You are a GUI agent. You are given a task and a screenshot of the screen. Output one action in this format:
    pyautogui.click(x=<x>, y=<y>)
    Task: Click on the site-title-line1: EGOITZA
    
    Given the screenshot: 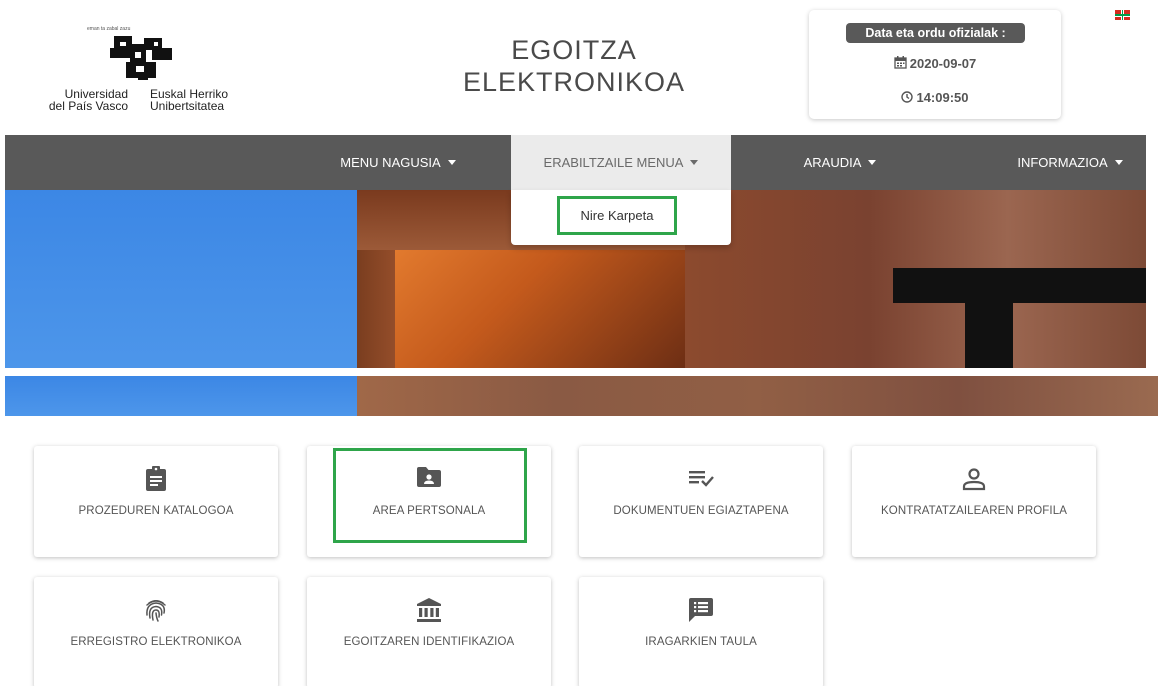 What is the action you would take?
    pyautogui.click(x=574, y=50)
    